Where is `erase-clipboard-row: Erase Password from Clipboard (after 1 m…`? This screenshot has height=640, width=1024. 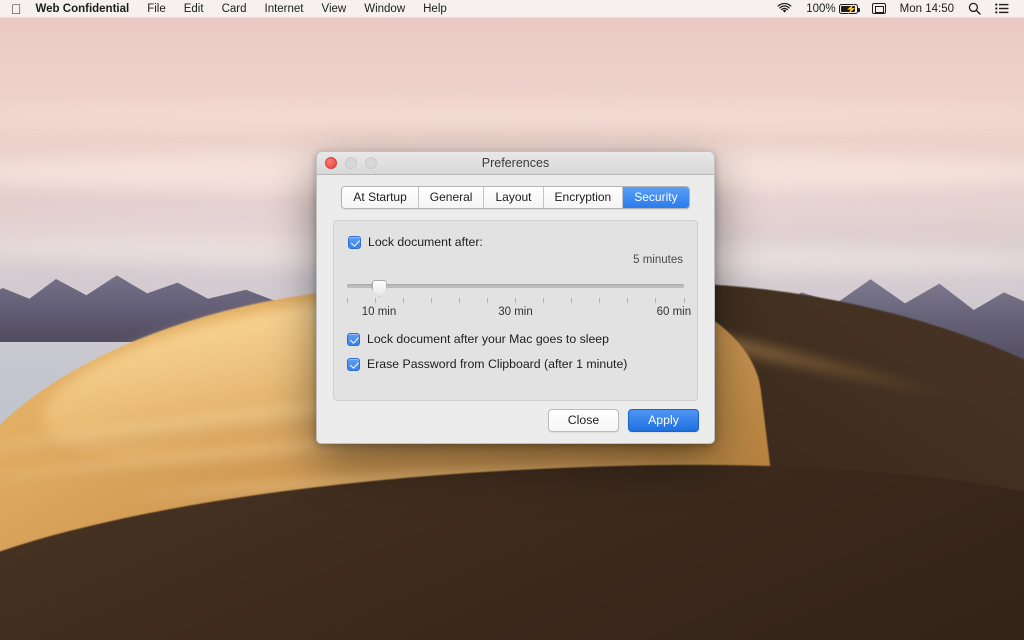
erase-clipboard-row: Erase Password from Clipboard (after 1 m… is located at coordinates (487, 364).